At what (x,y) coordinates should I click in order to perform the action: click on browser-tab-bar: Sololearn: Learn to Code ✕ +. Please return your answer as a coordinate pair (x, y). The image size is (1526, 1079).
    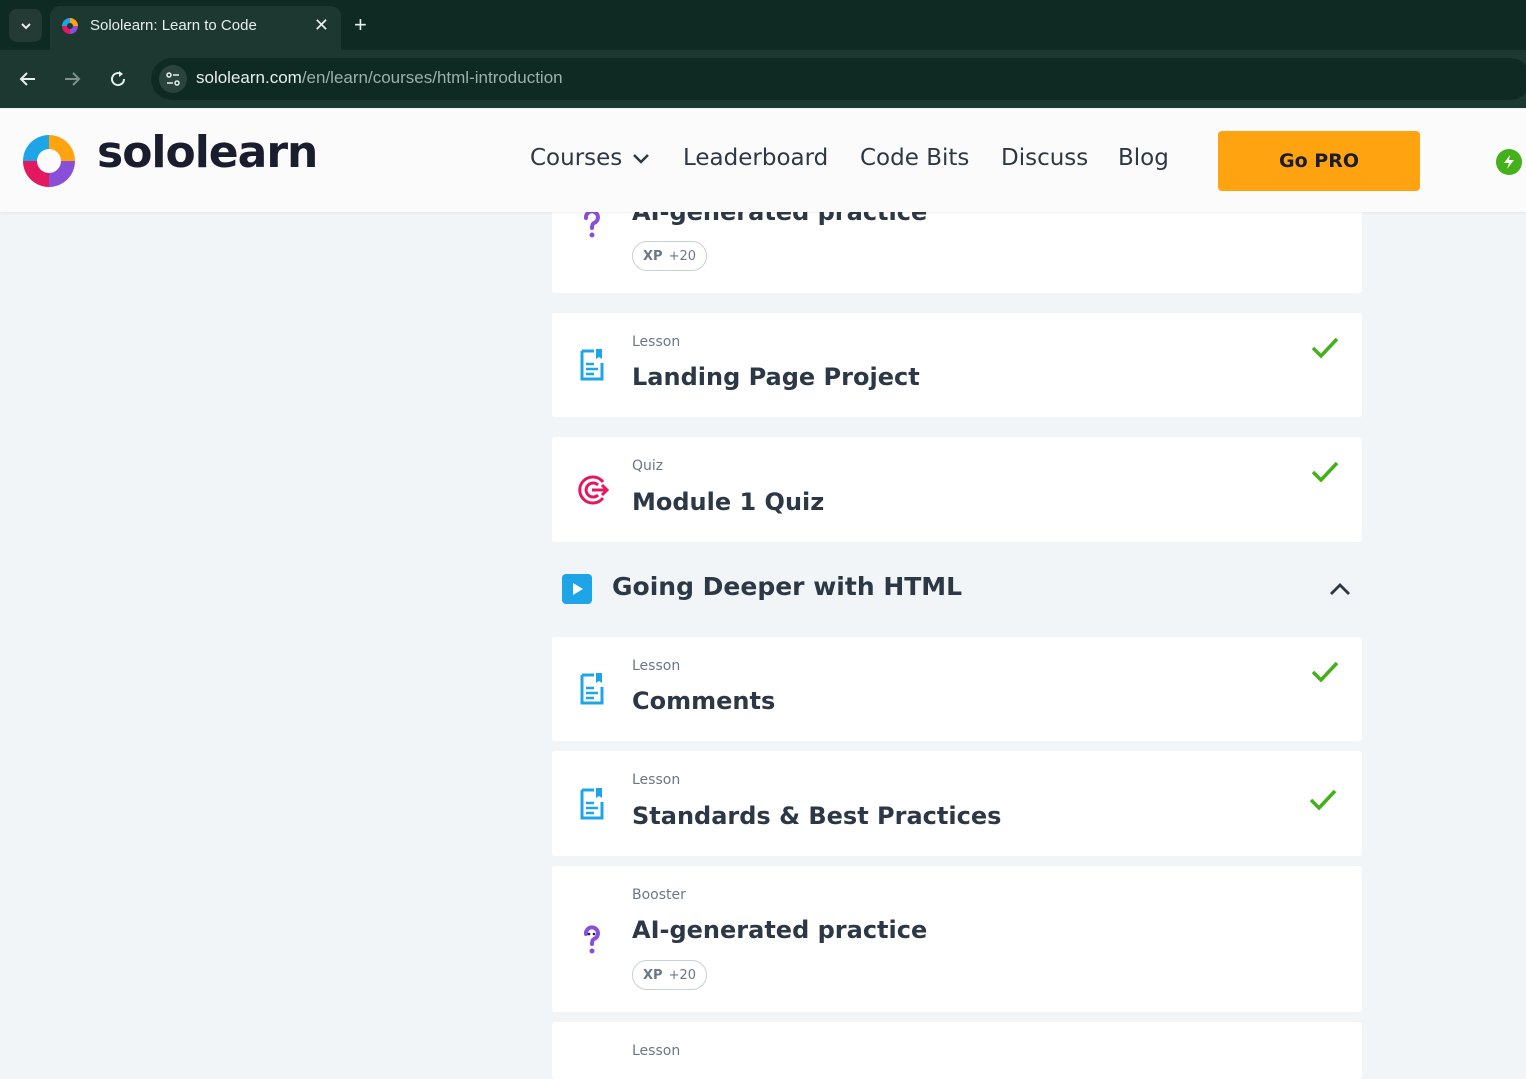
    Looking at the image, I should click on (763, 25).